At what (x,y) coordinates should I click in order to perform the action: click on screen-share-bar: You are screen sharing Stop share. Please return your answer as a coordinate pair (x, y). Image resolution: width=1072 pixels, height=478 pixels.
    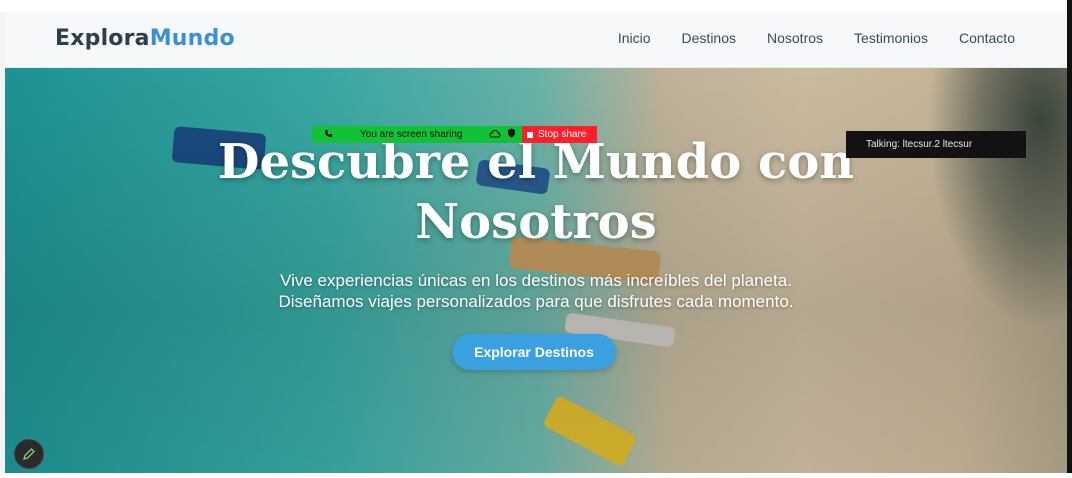
    Looking at the image, I should click on (454, 134).